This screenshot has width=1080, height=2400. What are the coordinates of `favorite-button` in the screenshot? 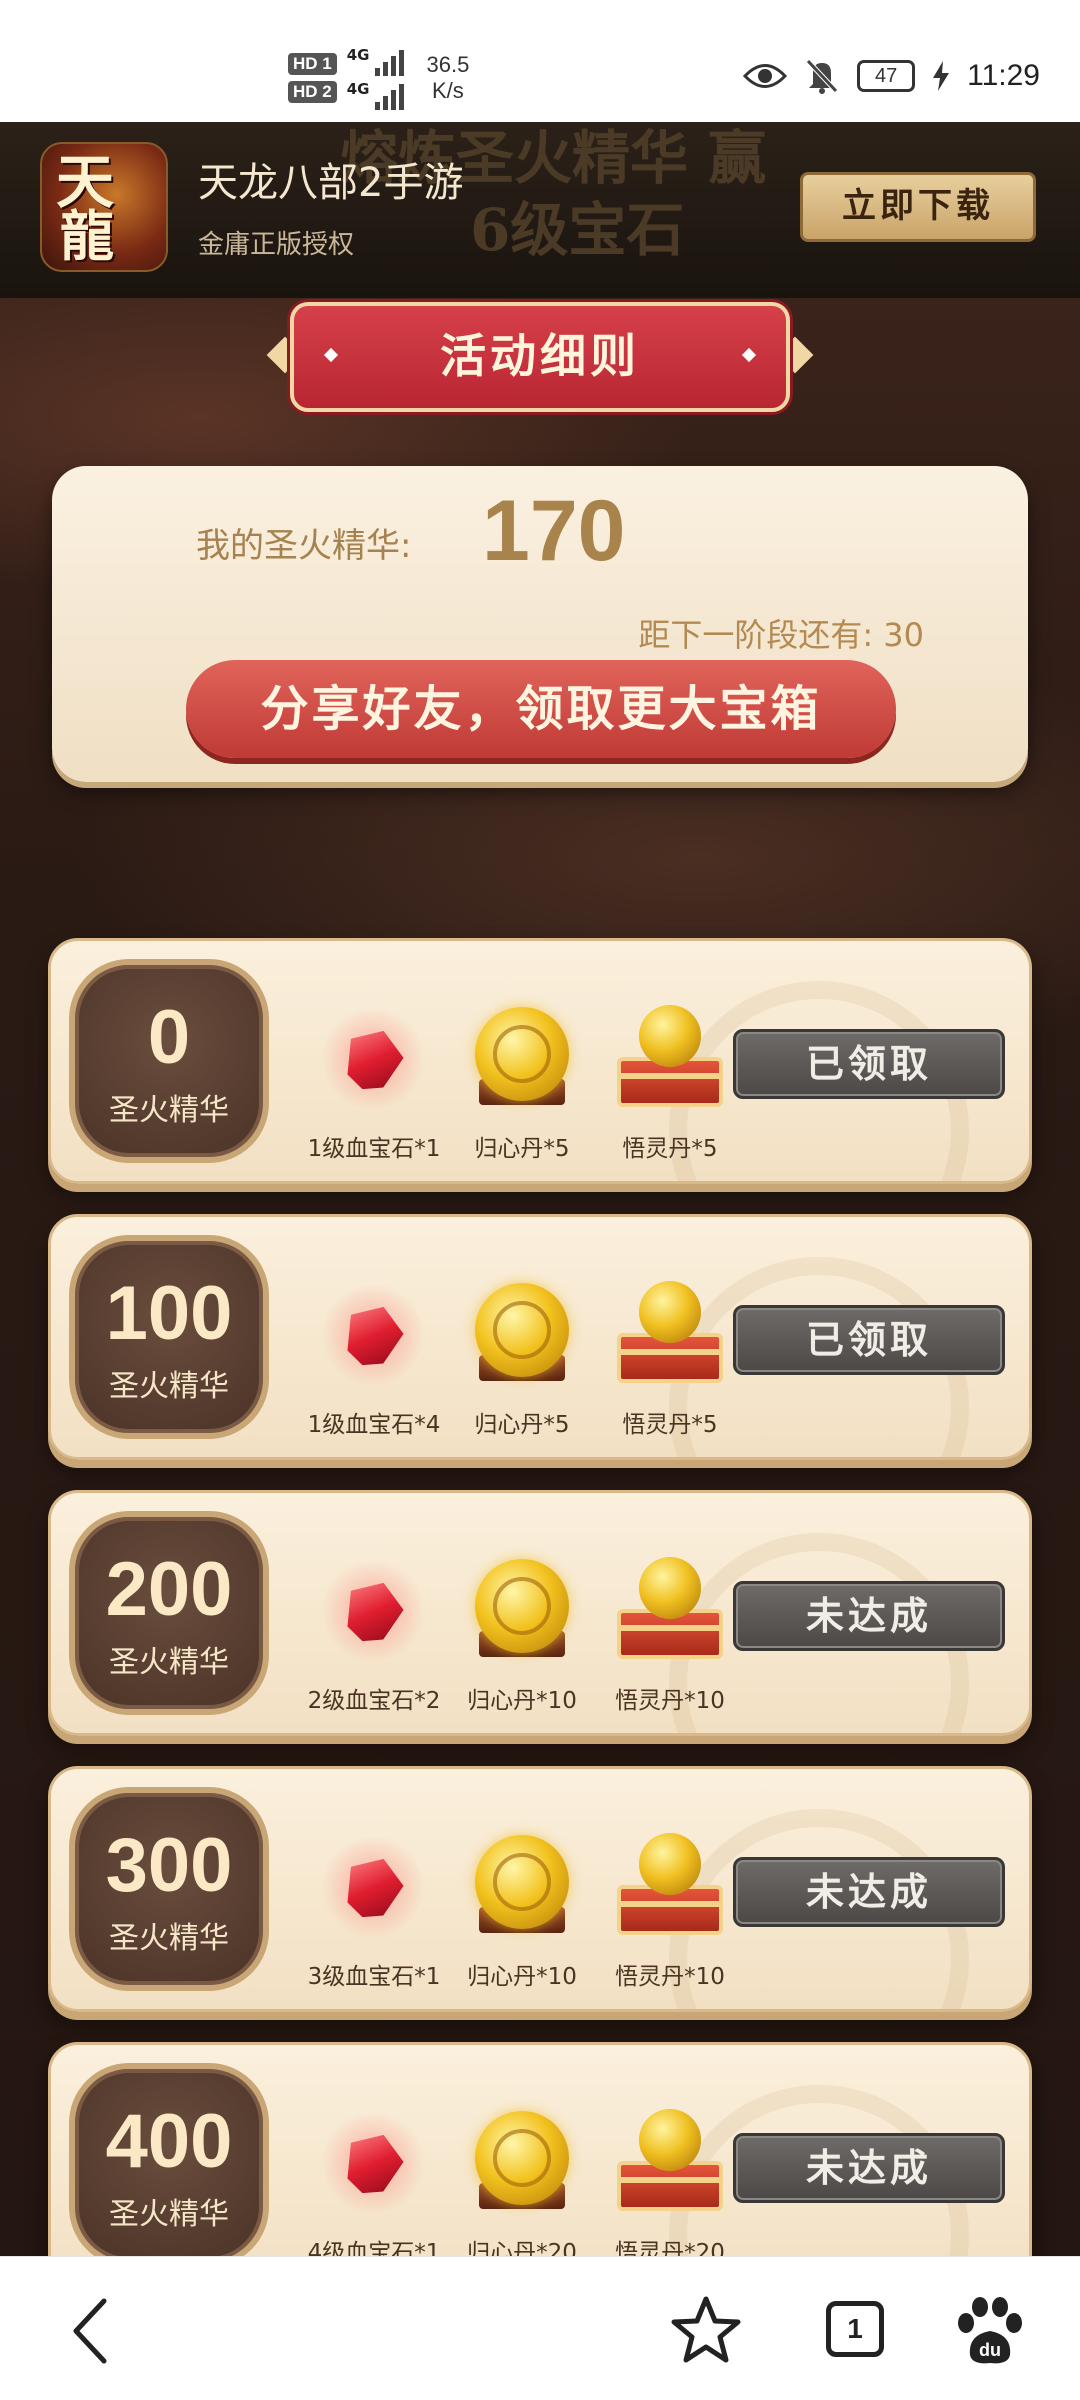 It's located at (706, 2331).